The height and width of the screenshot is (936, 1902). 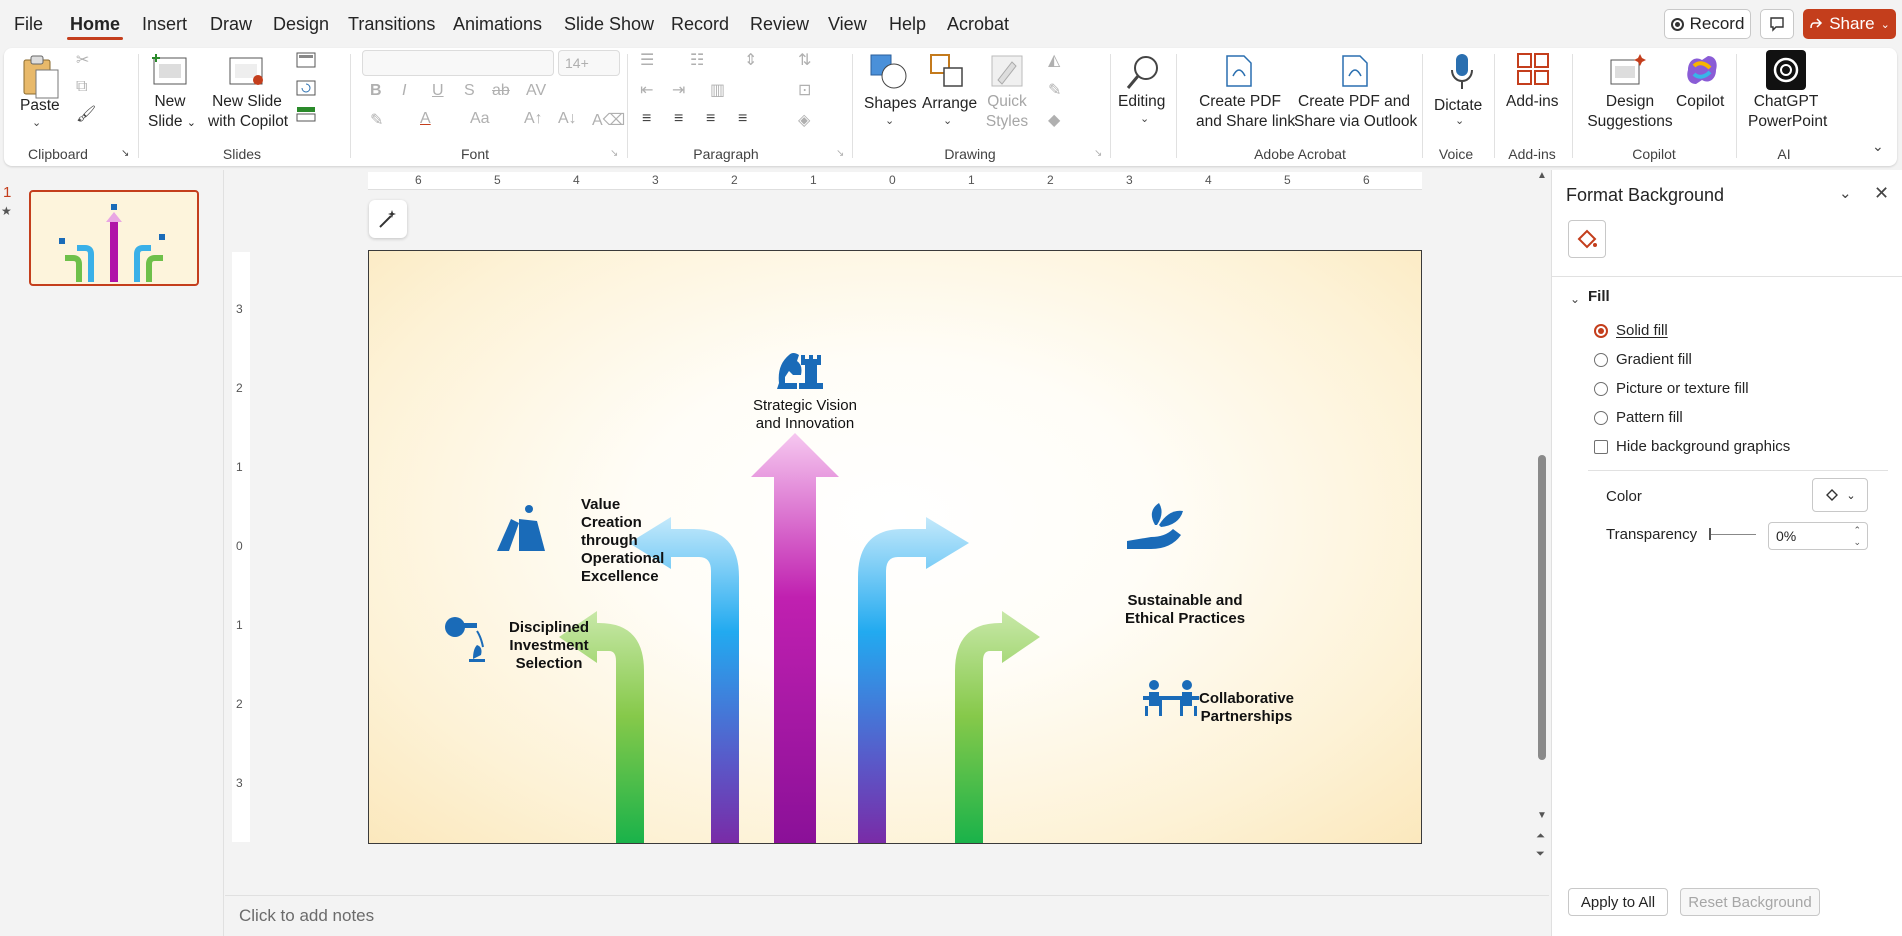 What do you see at coordinates (82, 60) in the screenshot?
I see `cut-icon: ✂` at bounding box center [82, 60].